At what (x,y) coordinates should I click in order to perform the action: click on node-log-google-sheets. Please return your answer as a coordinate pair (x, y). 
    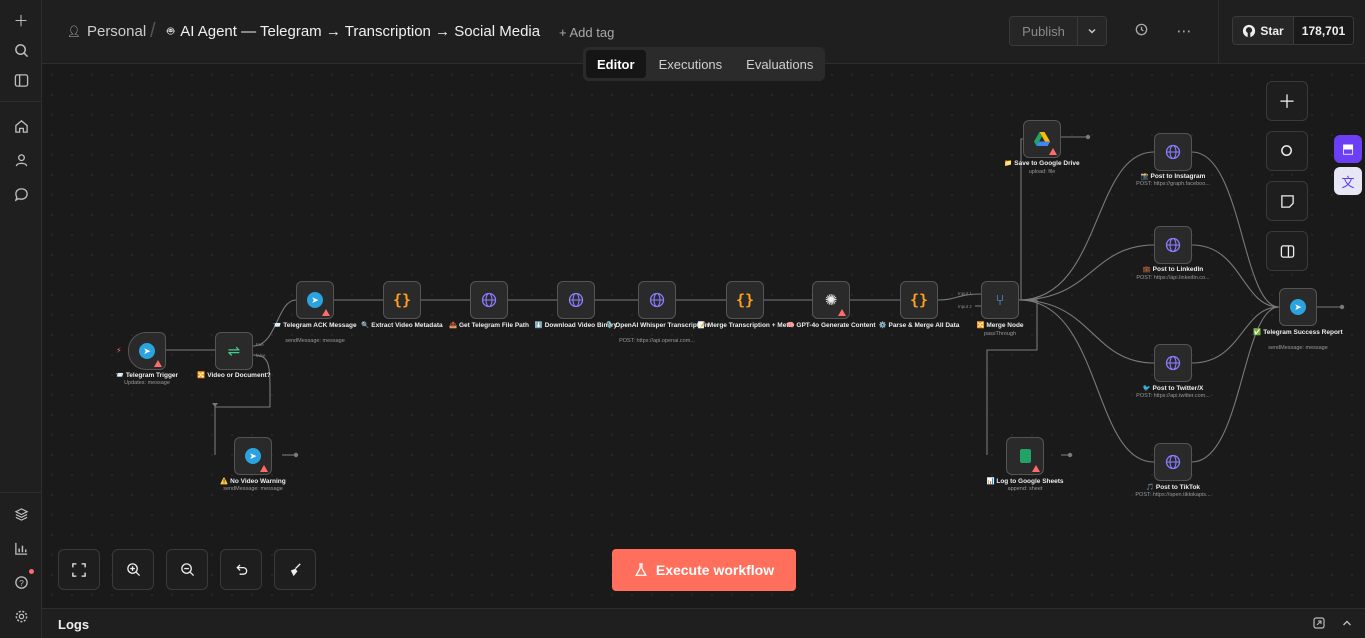
    Looking at the image, I should click on (1025, 456).